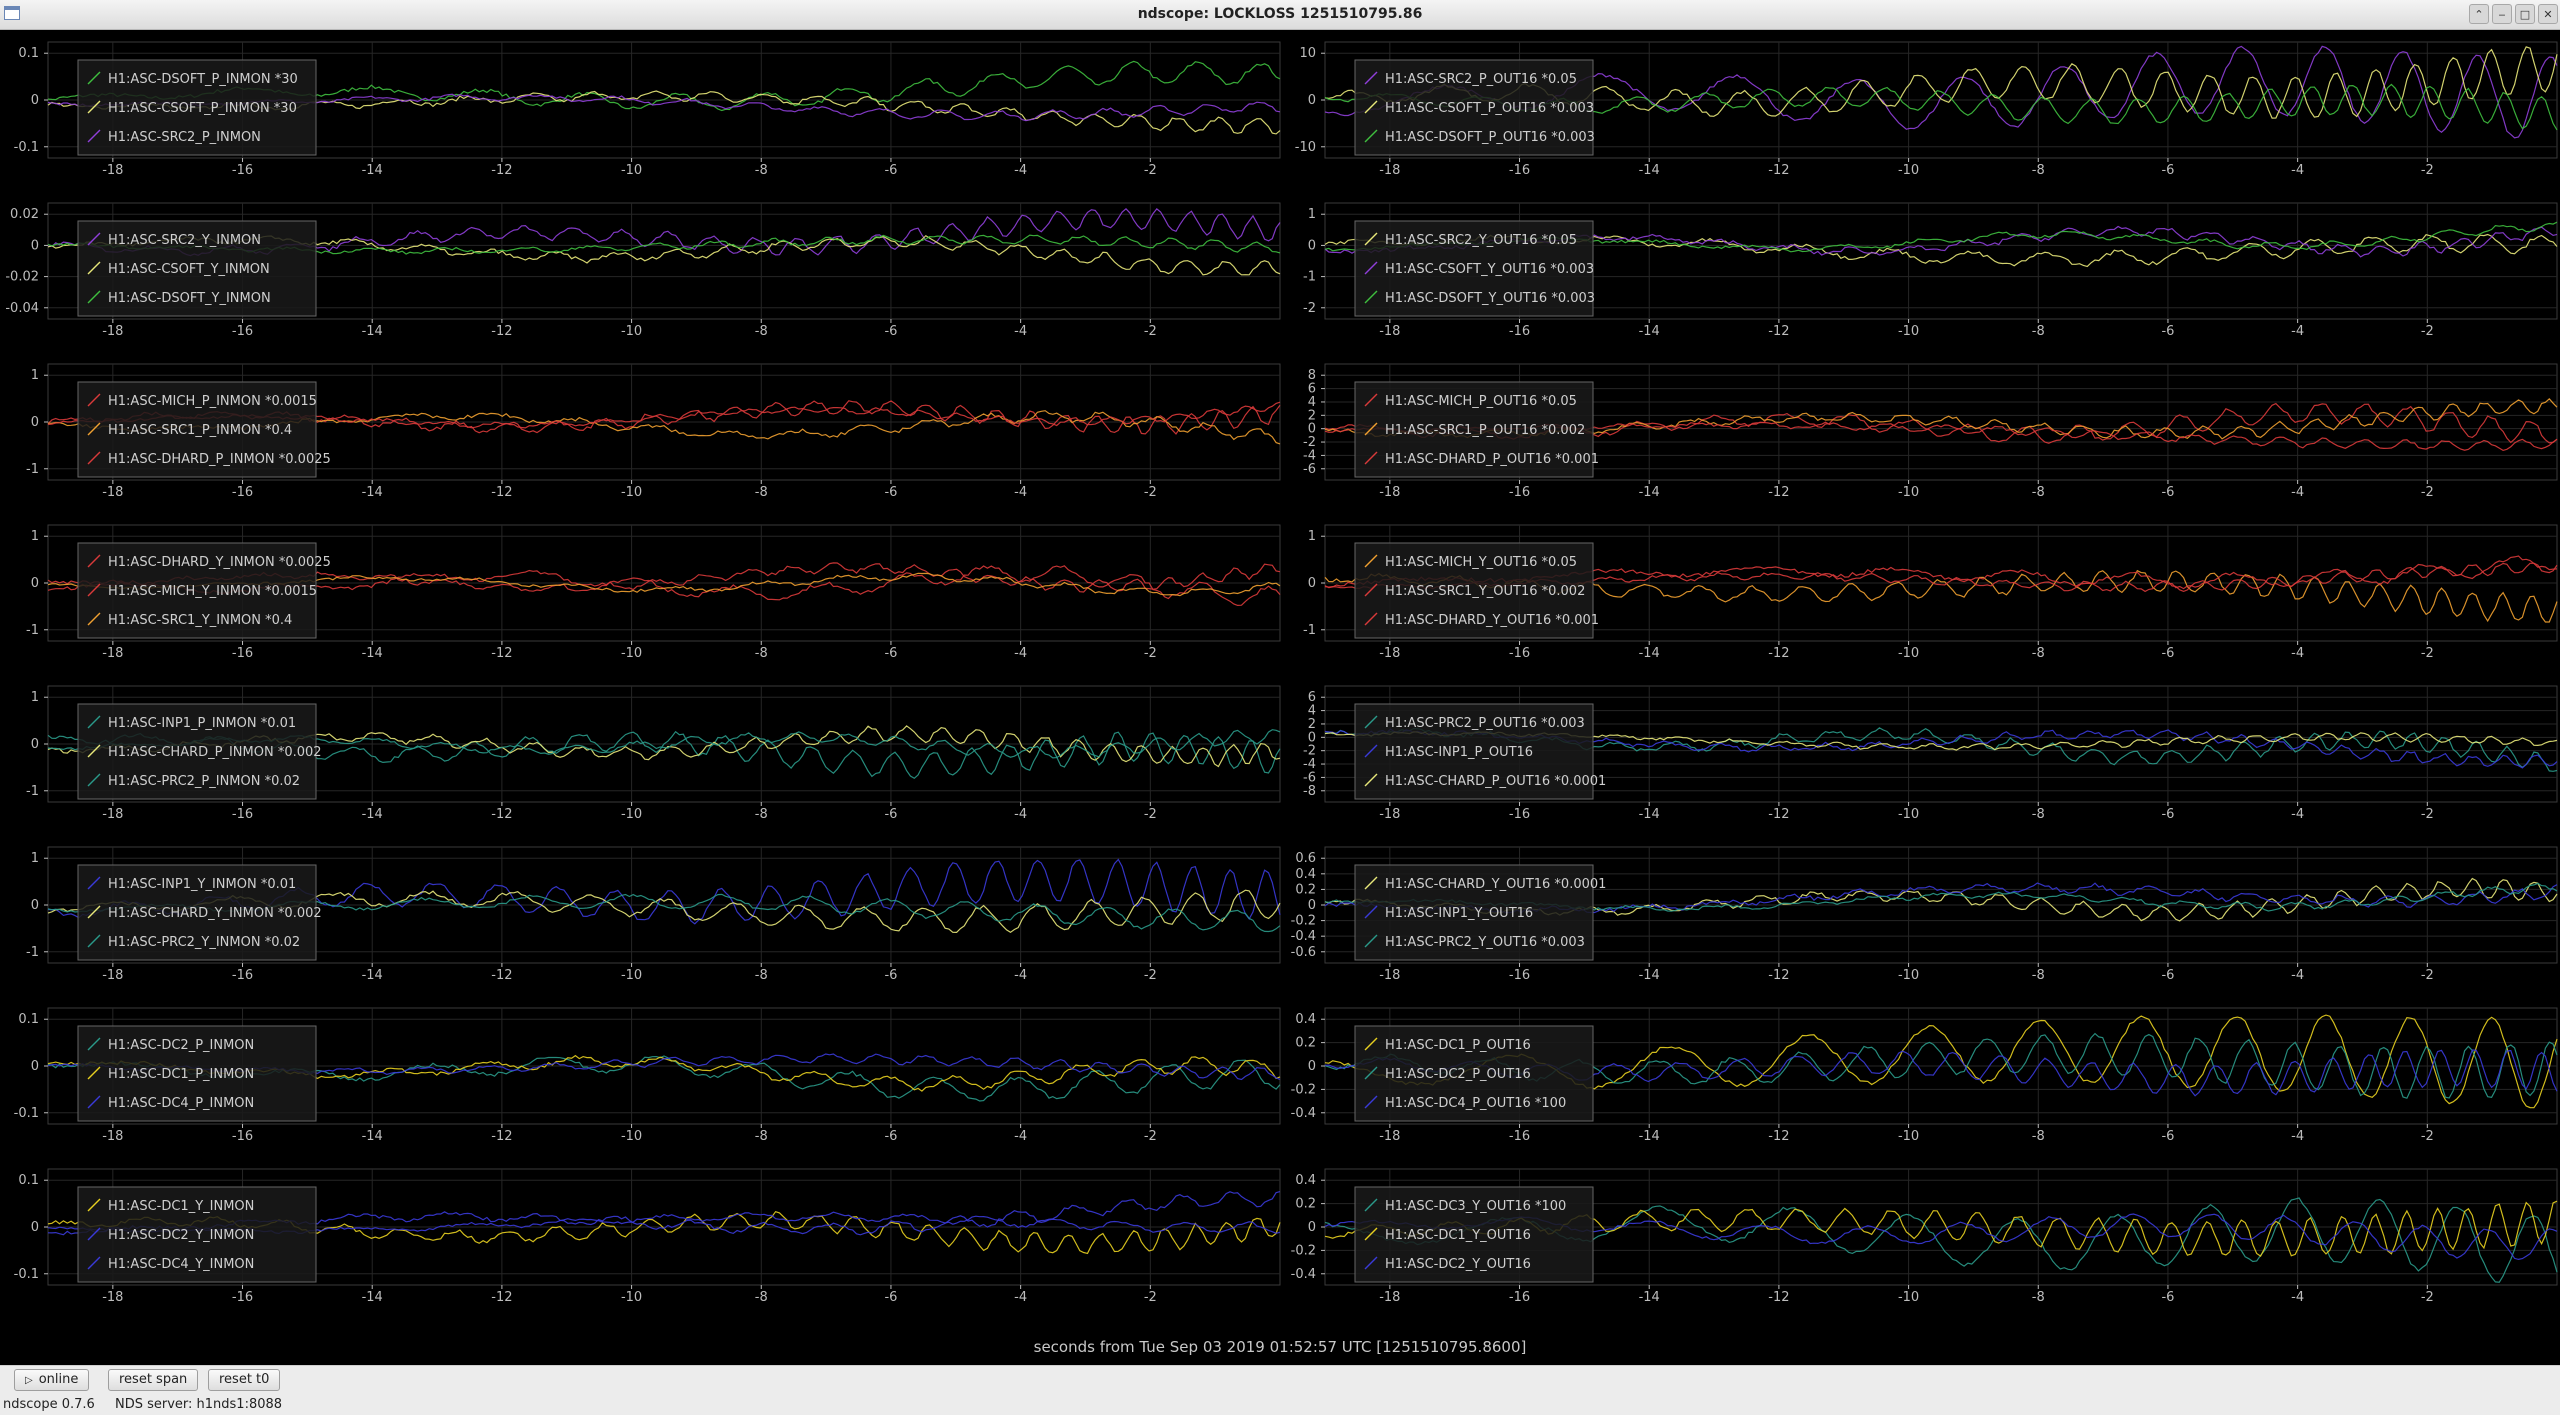 This screenshot has height=1415, width=2560. I want to click on y-tick-label: -0.04, so click(22, 308).